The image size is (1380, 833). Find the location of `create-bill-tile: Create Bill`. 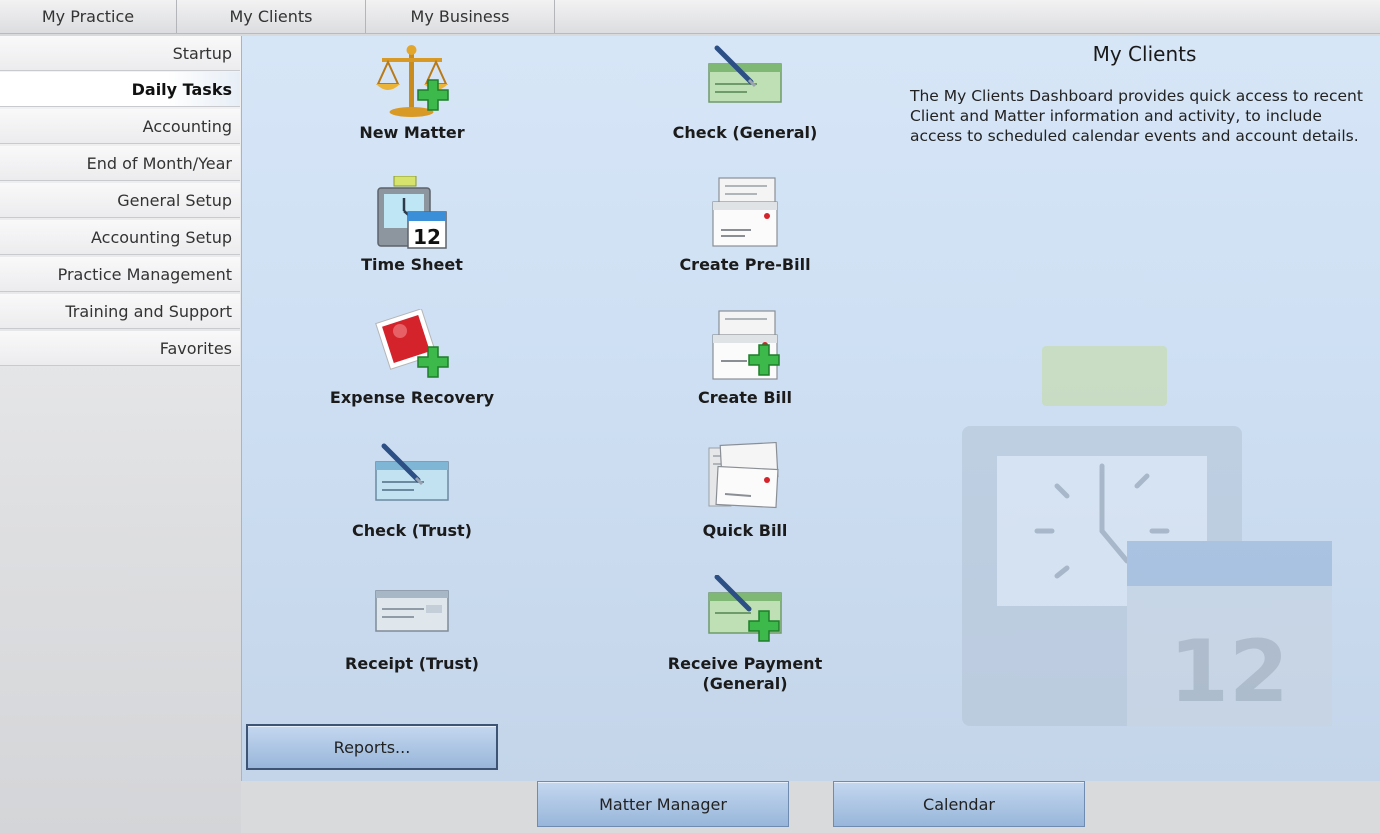

create-bill-tile: Create Bill is located at coordinates (745, 369).